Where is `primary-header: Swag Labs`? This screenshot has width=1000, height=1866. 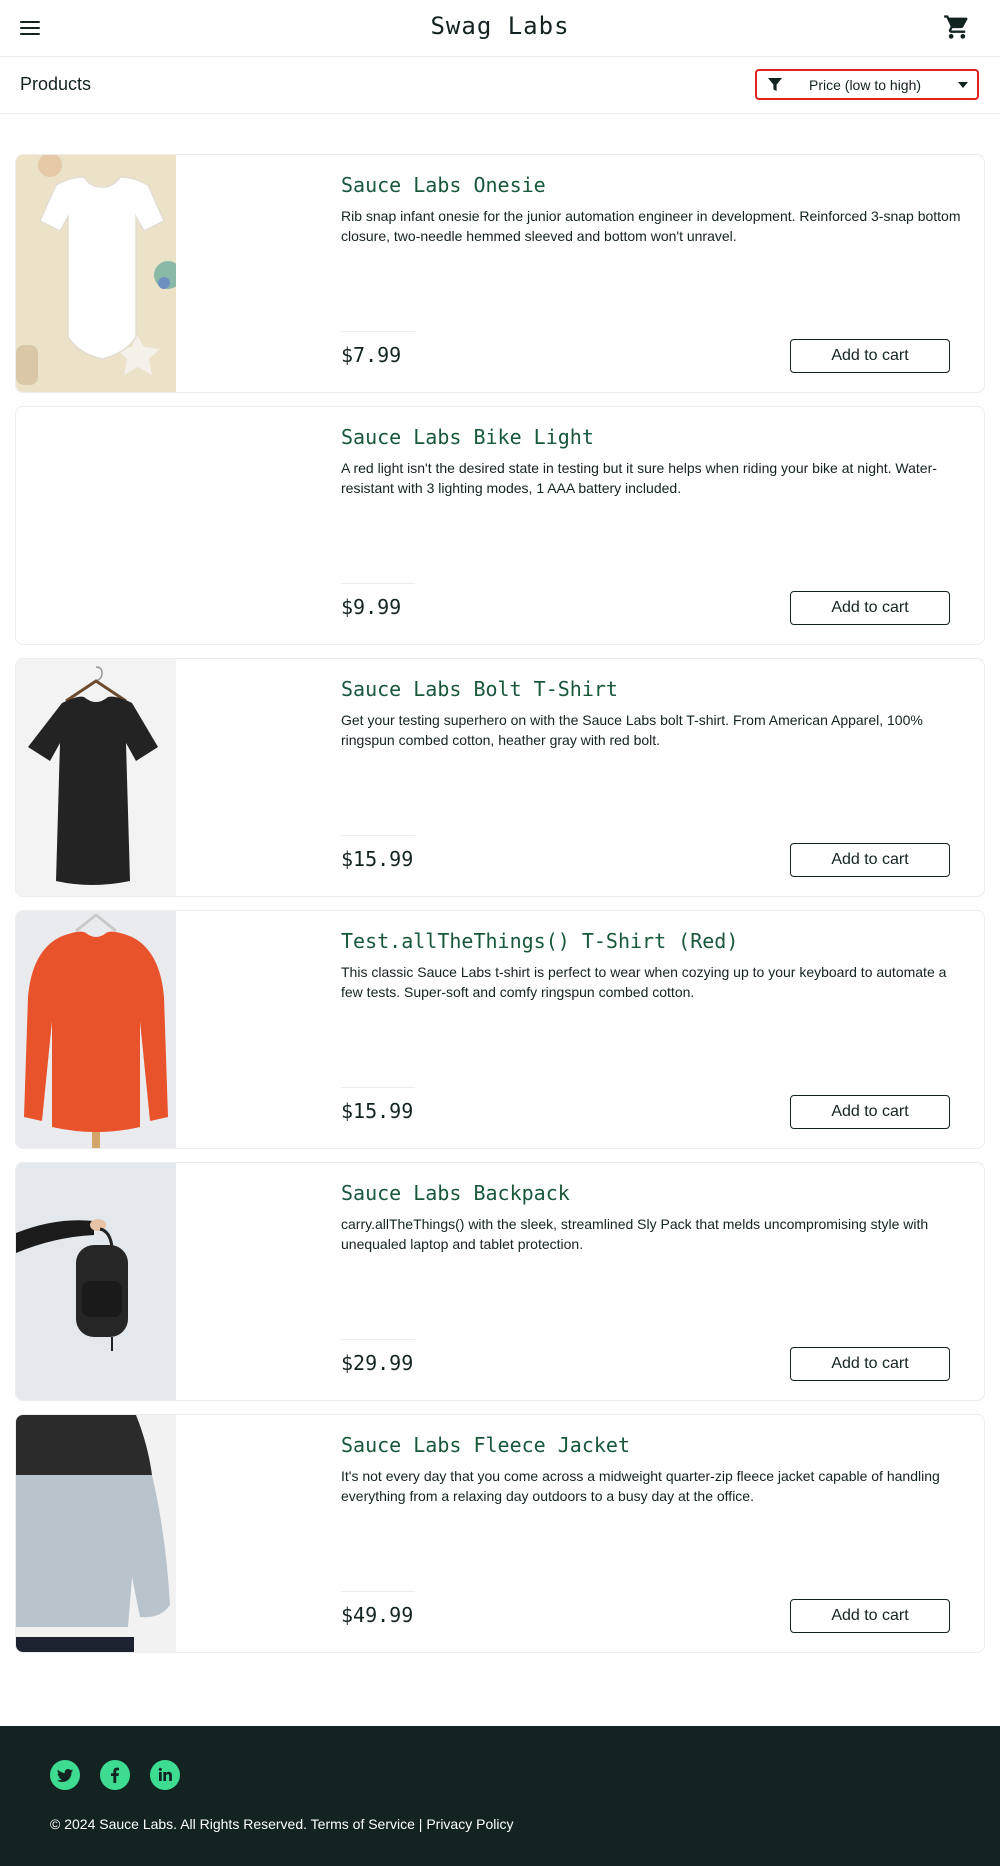 primary-header: Swag Labs is located at coordinates (500, 28).